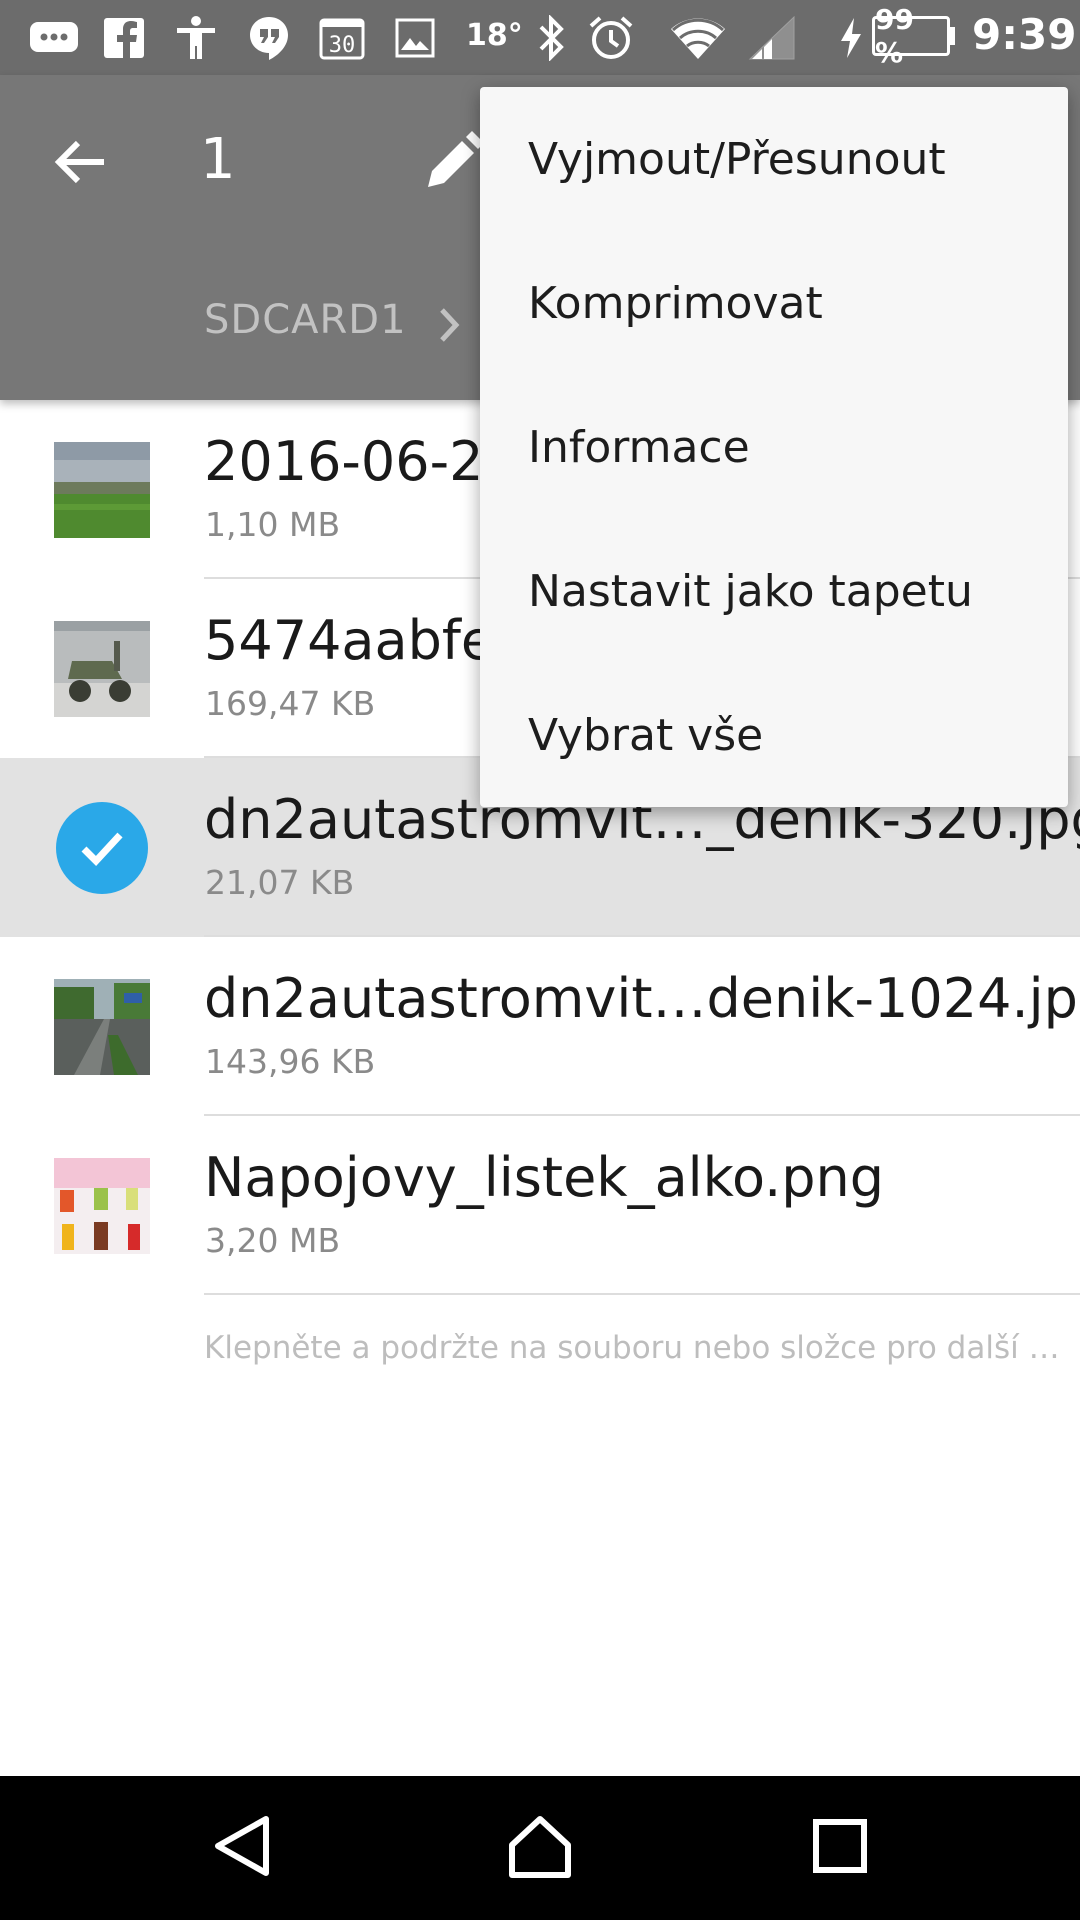  I want to click on battery-tip, so click(952, 36).